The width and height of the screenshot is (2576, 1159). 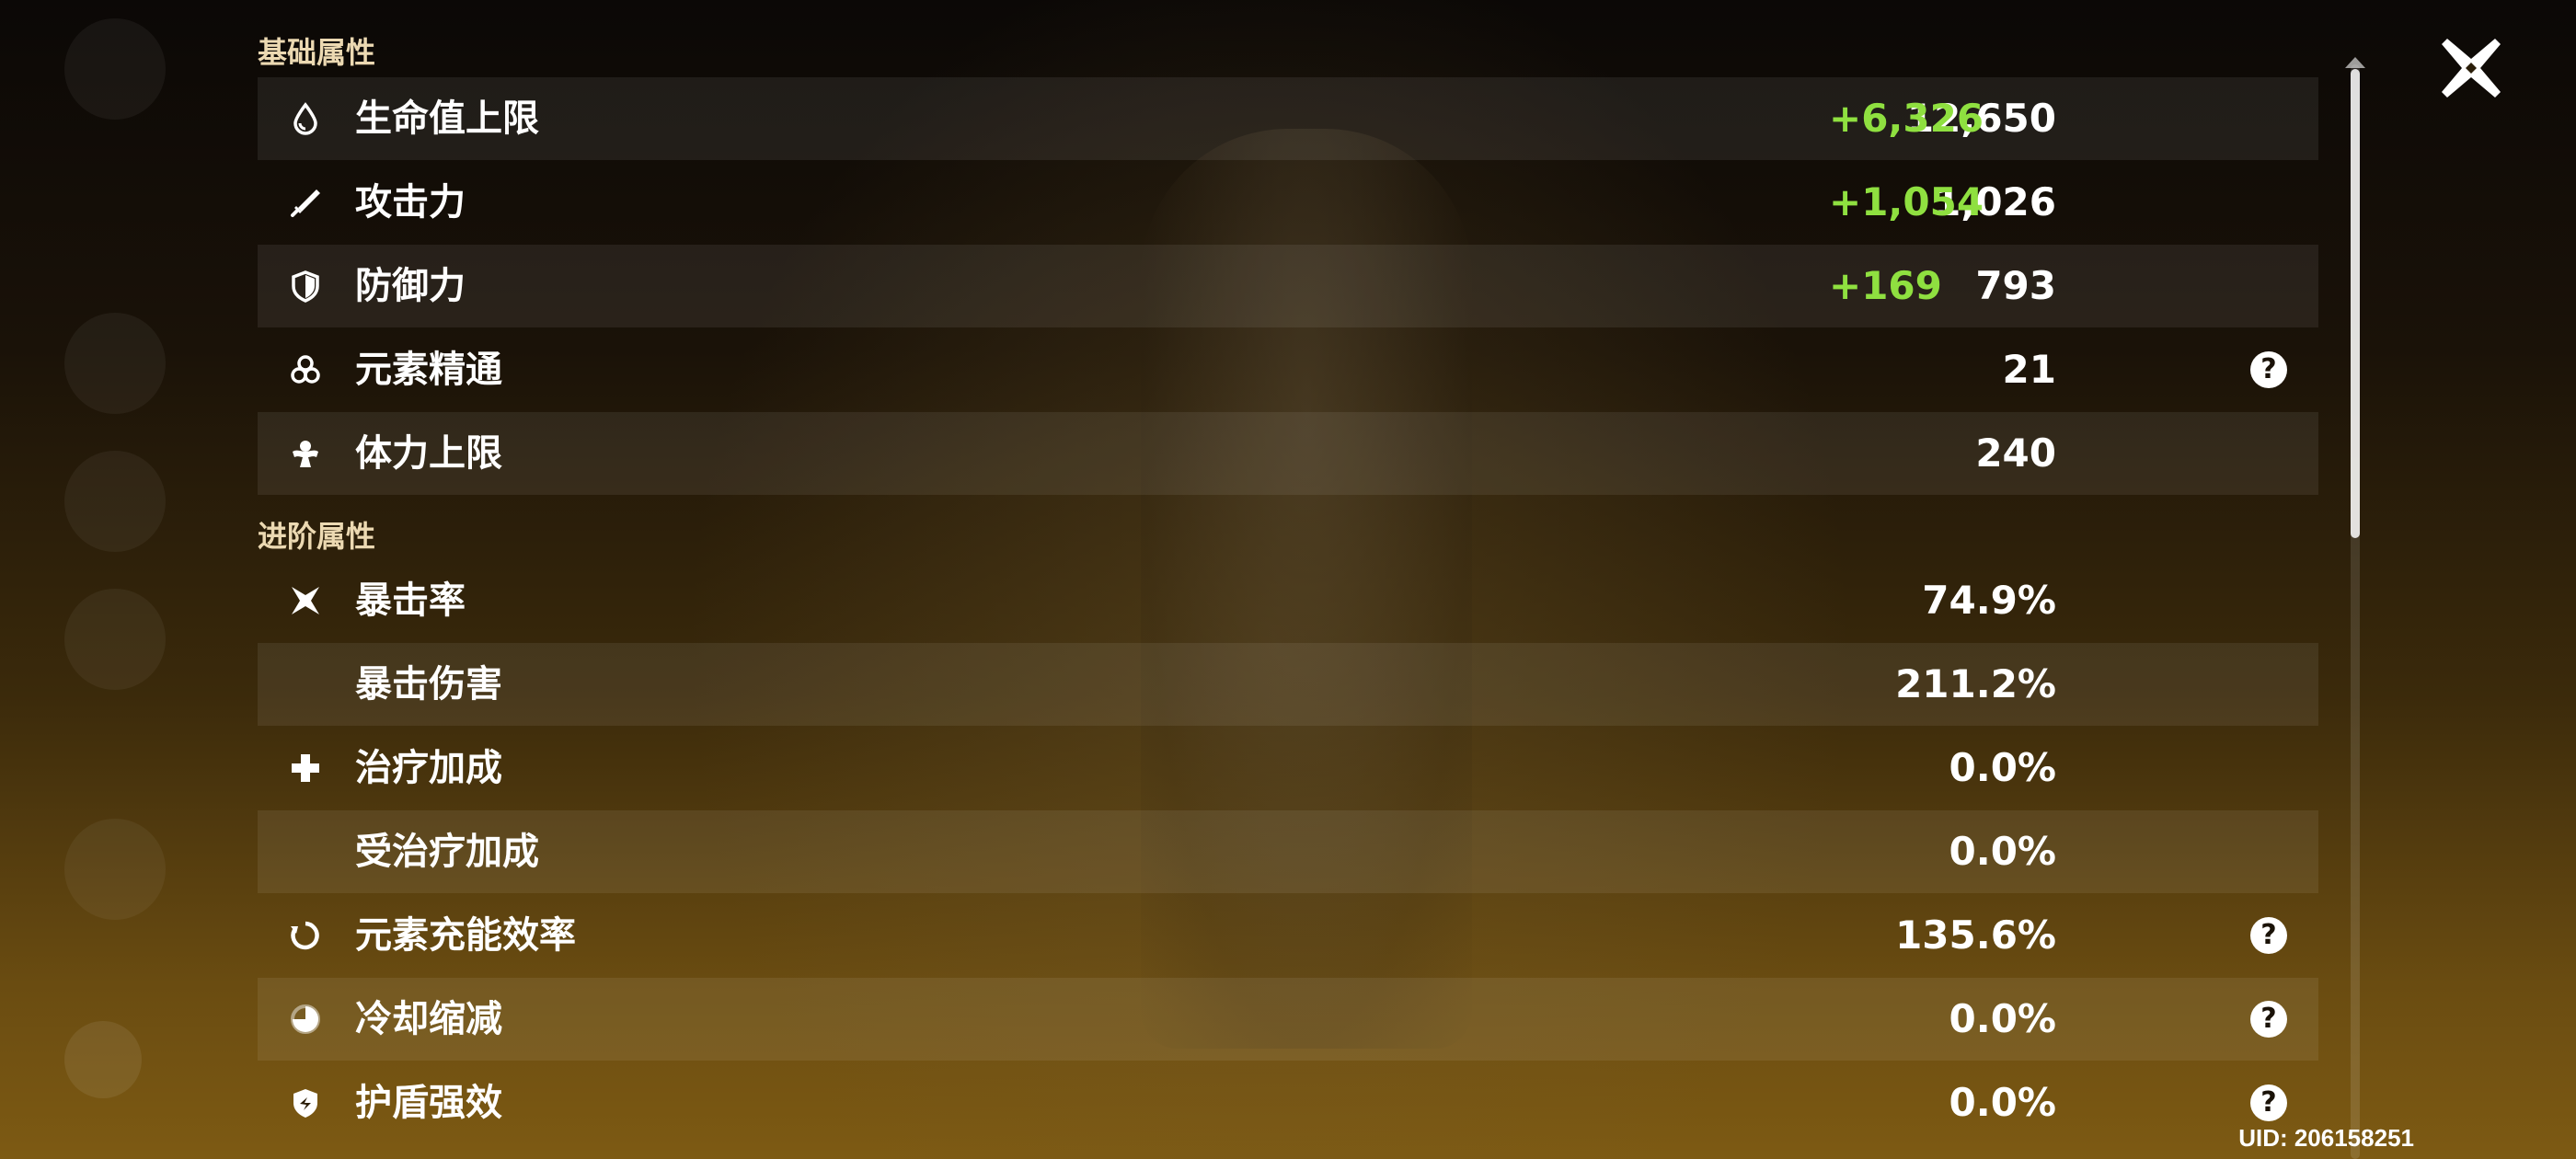 What do you see at coordinates (1288, 684) in the screenshot?
I see `stat-row-crit-damage: 暴击伤害 211.2%` at bounding box center [1288, 684].